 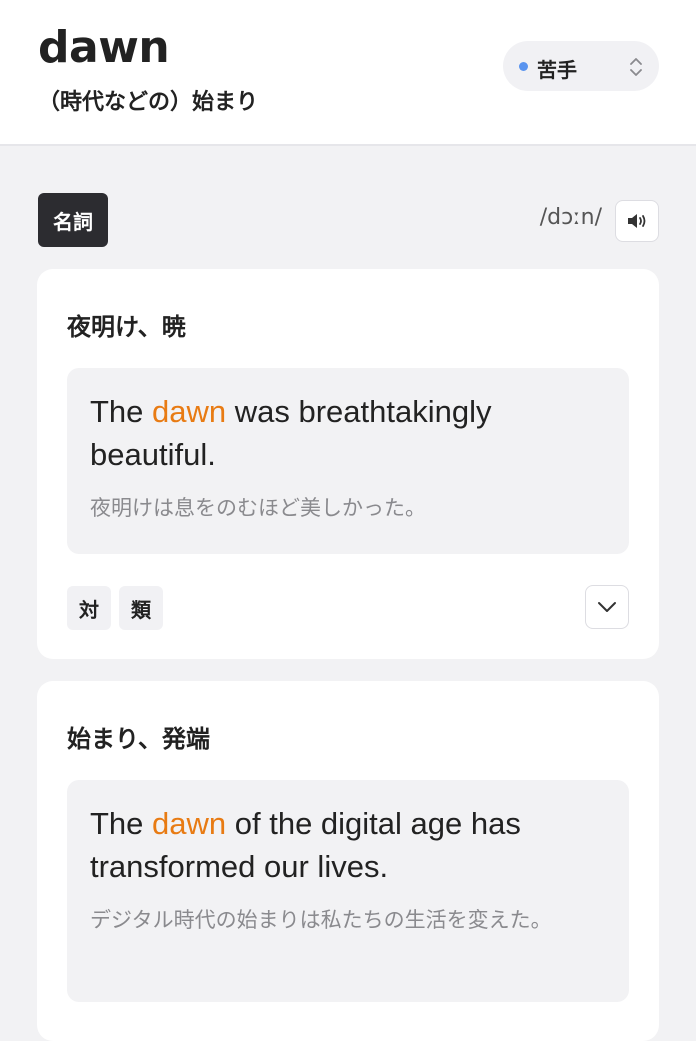 What do you see at coordinates (557, 70) in the screenshot?
I see `level-label: 苦手` at bounding box center [557, 70].